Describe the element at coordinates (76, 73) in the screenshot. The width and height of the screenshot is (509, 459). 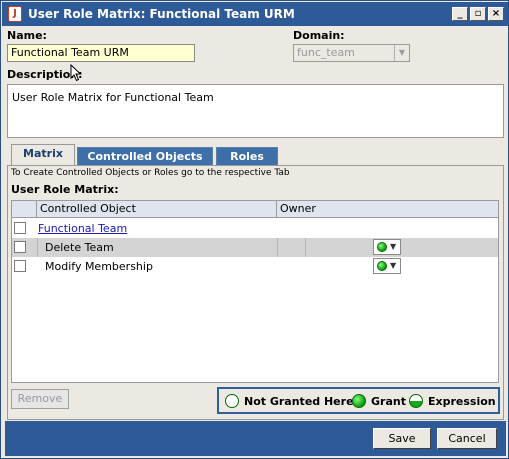
I see `mouse-pointer-icon` at that location.